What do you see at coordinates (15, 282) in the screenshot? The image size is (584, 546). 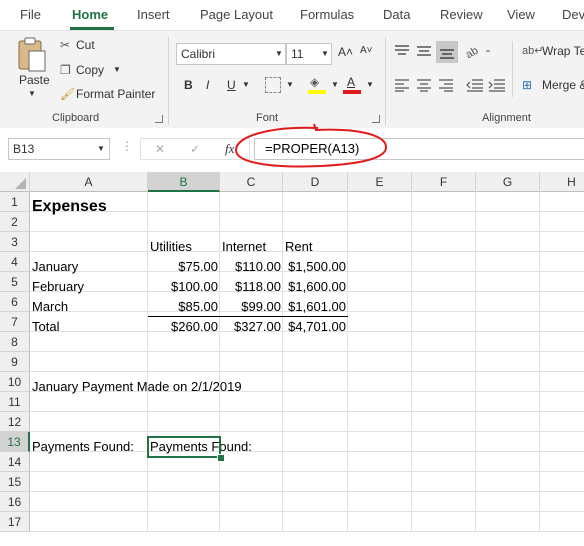 I see `row-header-5: 5` at bounding box center [15, 282].